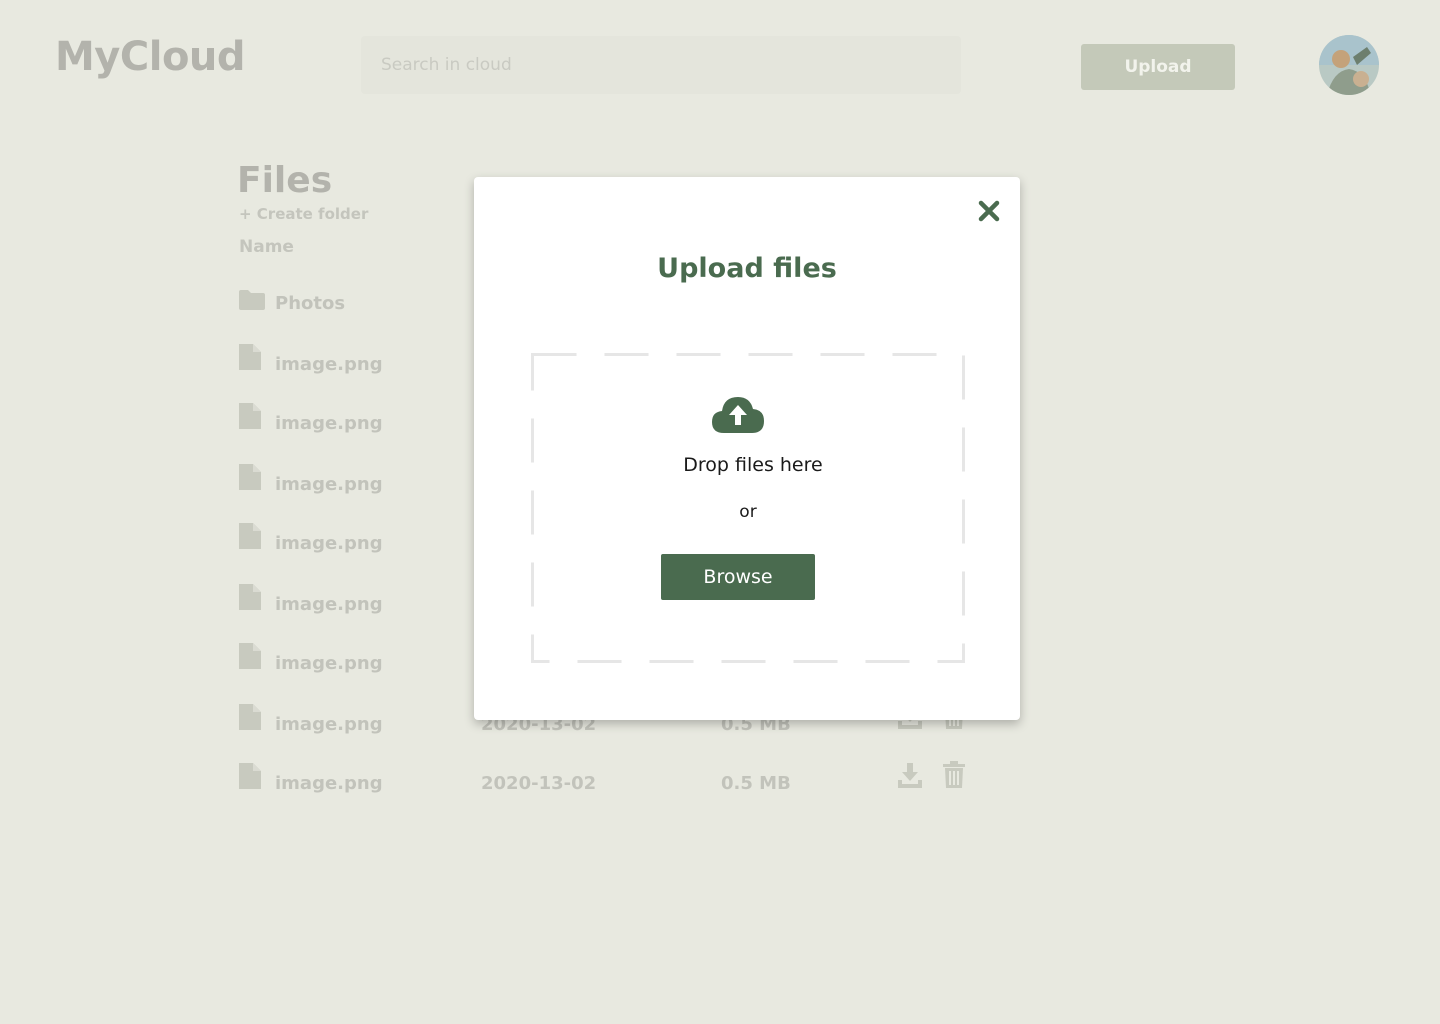 The width and height of the screenshot is (1440, 1024). I want to click on file-date: 2020-13-02, so click(539, 783).